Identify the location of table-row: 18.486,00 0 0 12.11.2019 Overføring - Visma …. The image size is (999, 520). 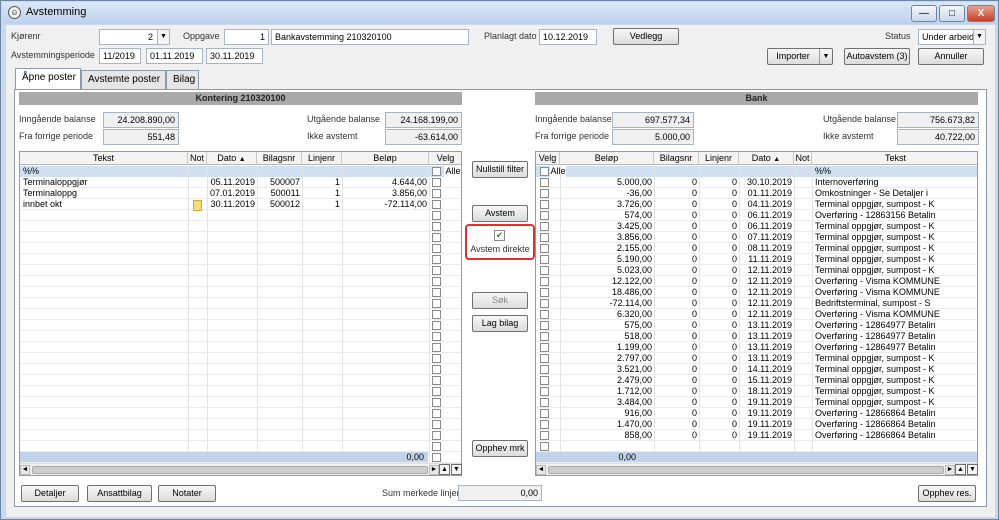
(768, 292).